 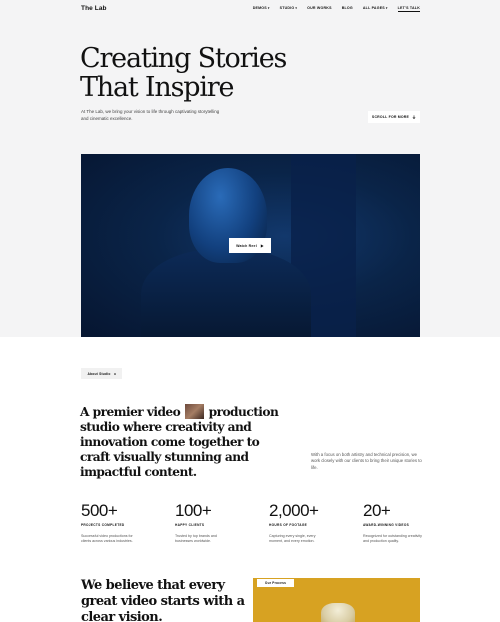 What do you see at coordinates (275, 583) in the screenshot?
I see `our-process-tag: Our Process` at bounding box center [275, 583].